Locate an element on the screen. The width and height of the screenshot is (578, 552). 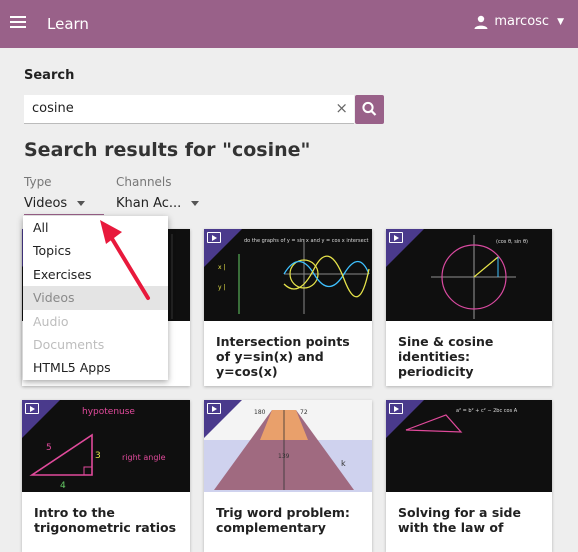
dropdown-option-html5-apps: HTML5 Apps is located at coordinates (95, 367).